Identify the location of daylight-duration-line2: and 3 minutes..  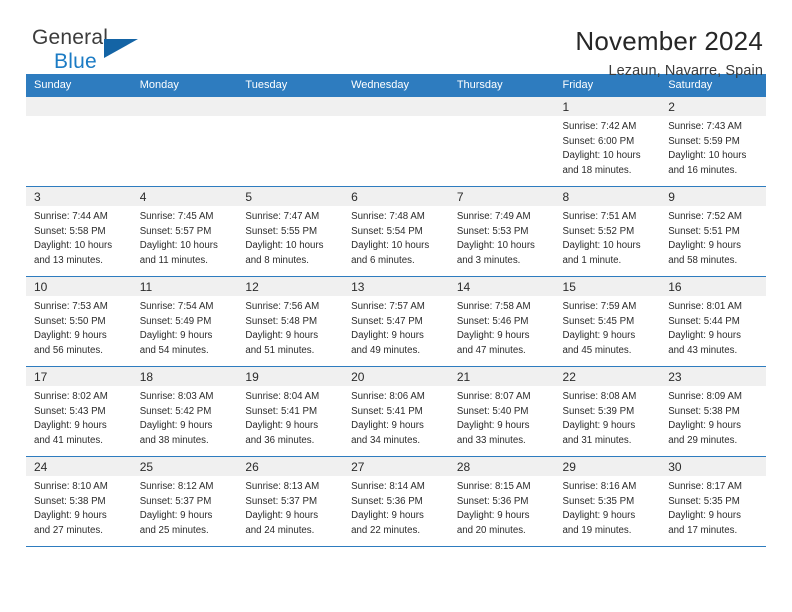
(488, 261).